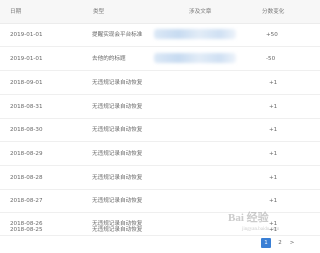  Describe the element at coordinates (160, 12) in the screenshot. I see `table-header: 日期 类型 涉及文章 分数变化` at that location.